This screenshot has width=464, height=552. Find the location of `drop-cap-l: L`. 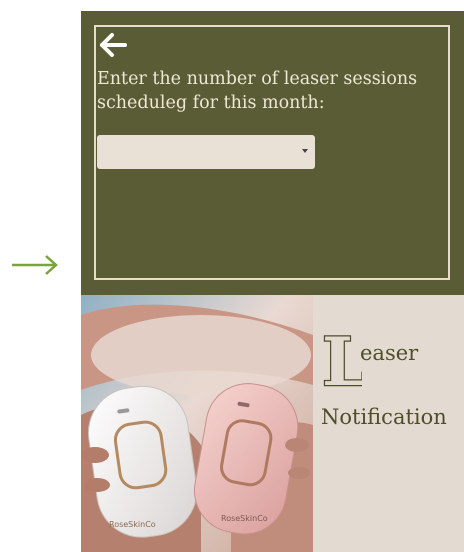

drop-cap-l: L is located at coordinates (341, 362).